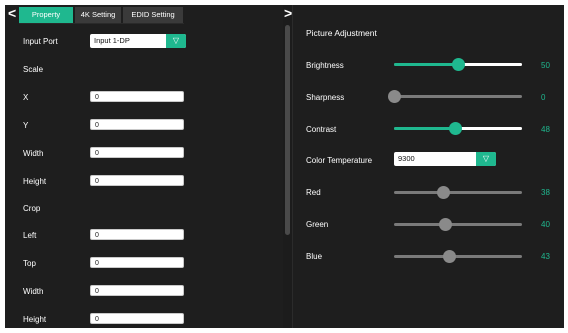 The image size is (568, 333). I want to click on contrast-slider, so click(458, 128).